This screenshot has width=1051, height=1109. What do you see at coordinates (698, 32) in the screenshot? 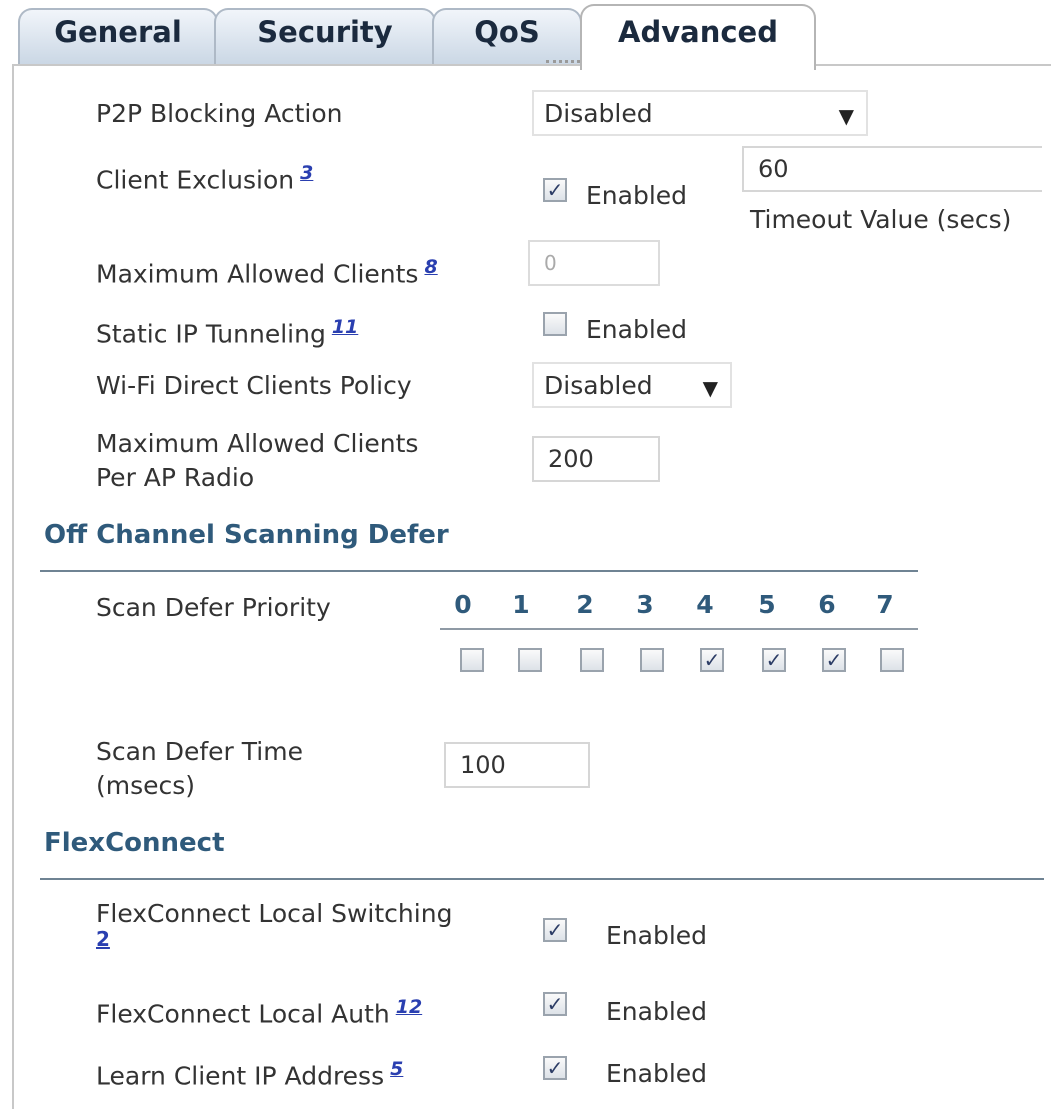
I see `tab-label: Advanced` at bounding box center [698, 32].